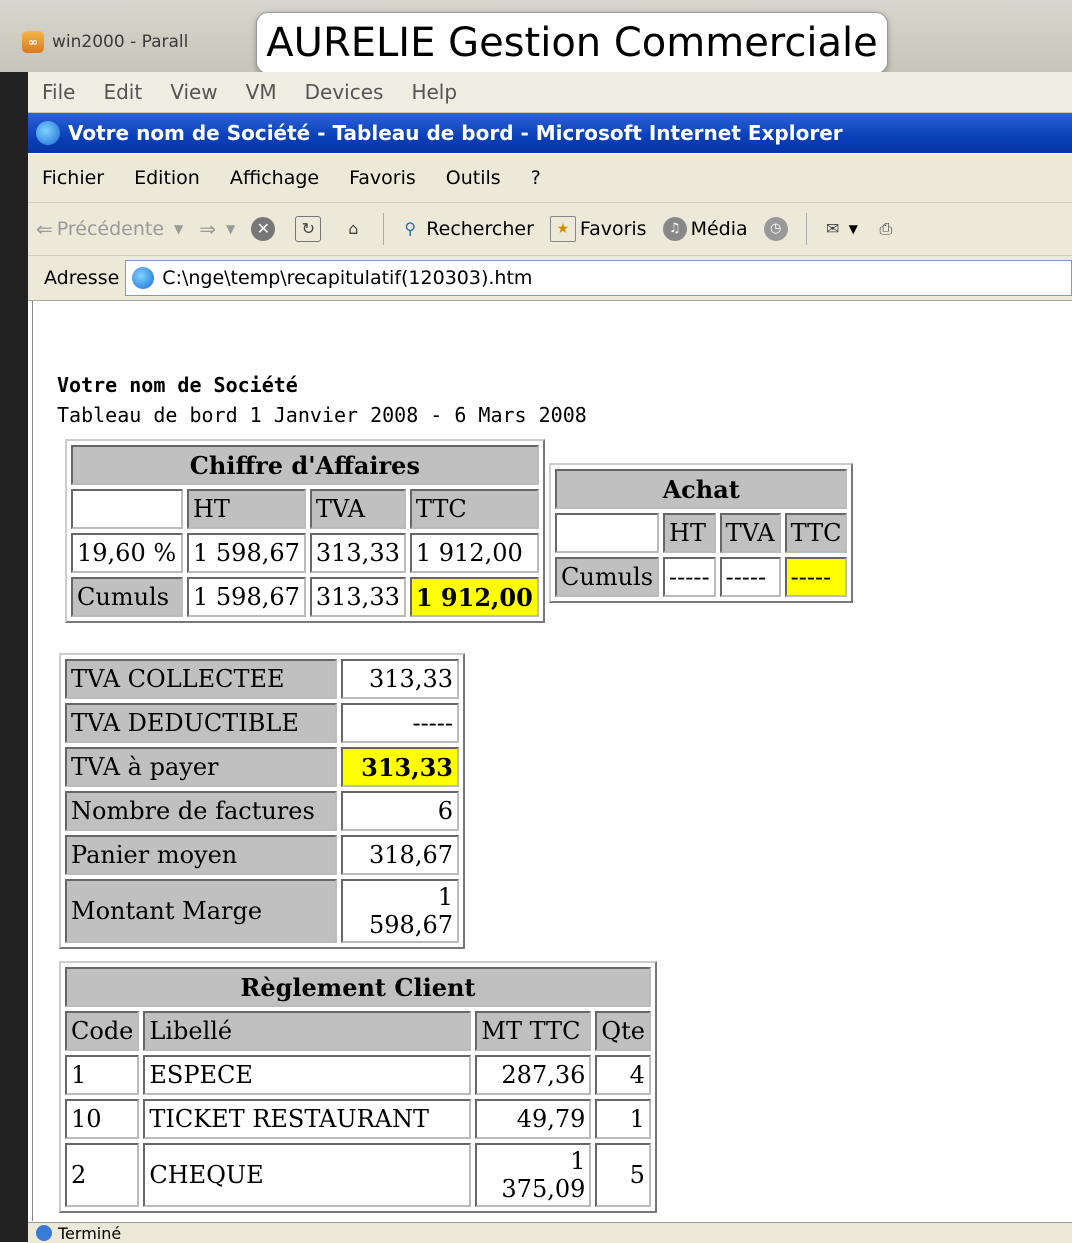  I want to click on ca-header-ht: HT, so click(246, 509).